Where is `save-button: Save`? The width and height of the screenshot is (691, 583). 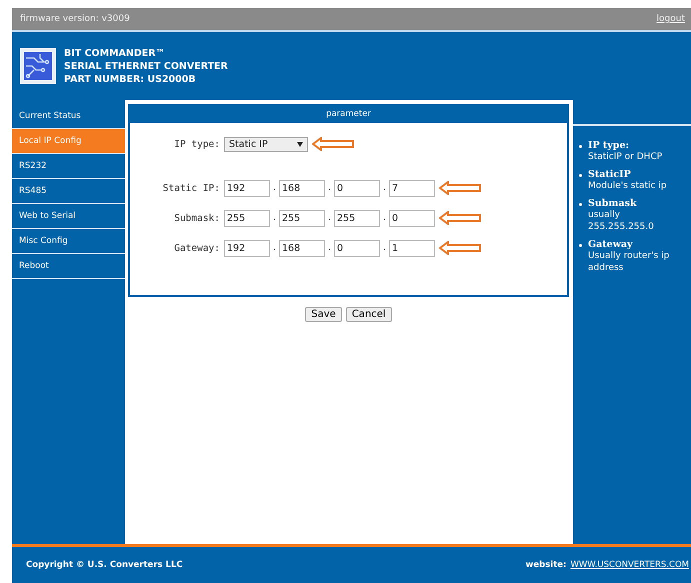
save-button: Save is located at coordinates (323, 314).